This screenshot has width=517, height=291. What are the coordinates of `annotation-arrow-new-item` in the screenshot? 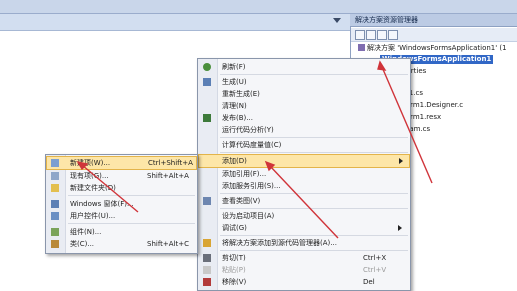 It's located at (110, 188).